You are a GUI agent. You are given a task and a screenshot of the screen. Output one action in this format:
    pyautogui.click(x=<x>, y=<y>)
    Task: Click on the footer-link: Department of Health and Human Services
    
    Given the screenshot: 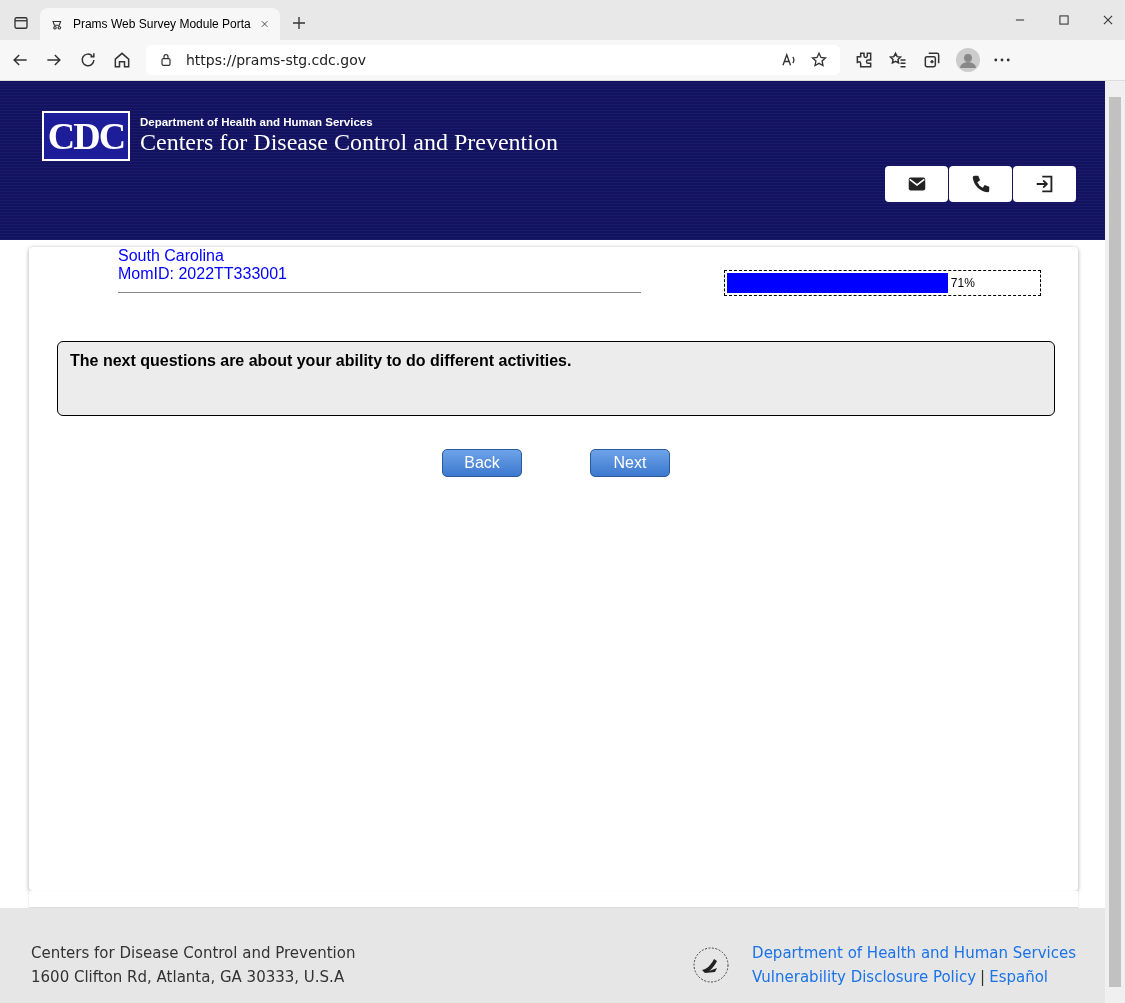 What is the action you would take?
    pyautogui.click(x=914, y=953)
    